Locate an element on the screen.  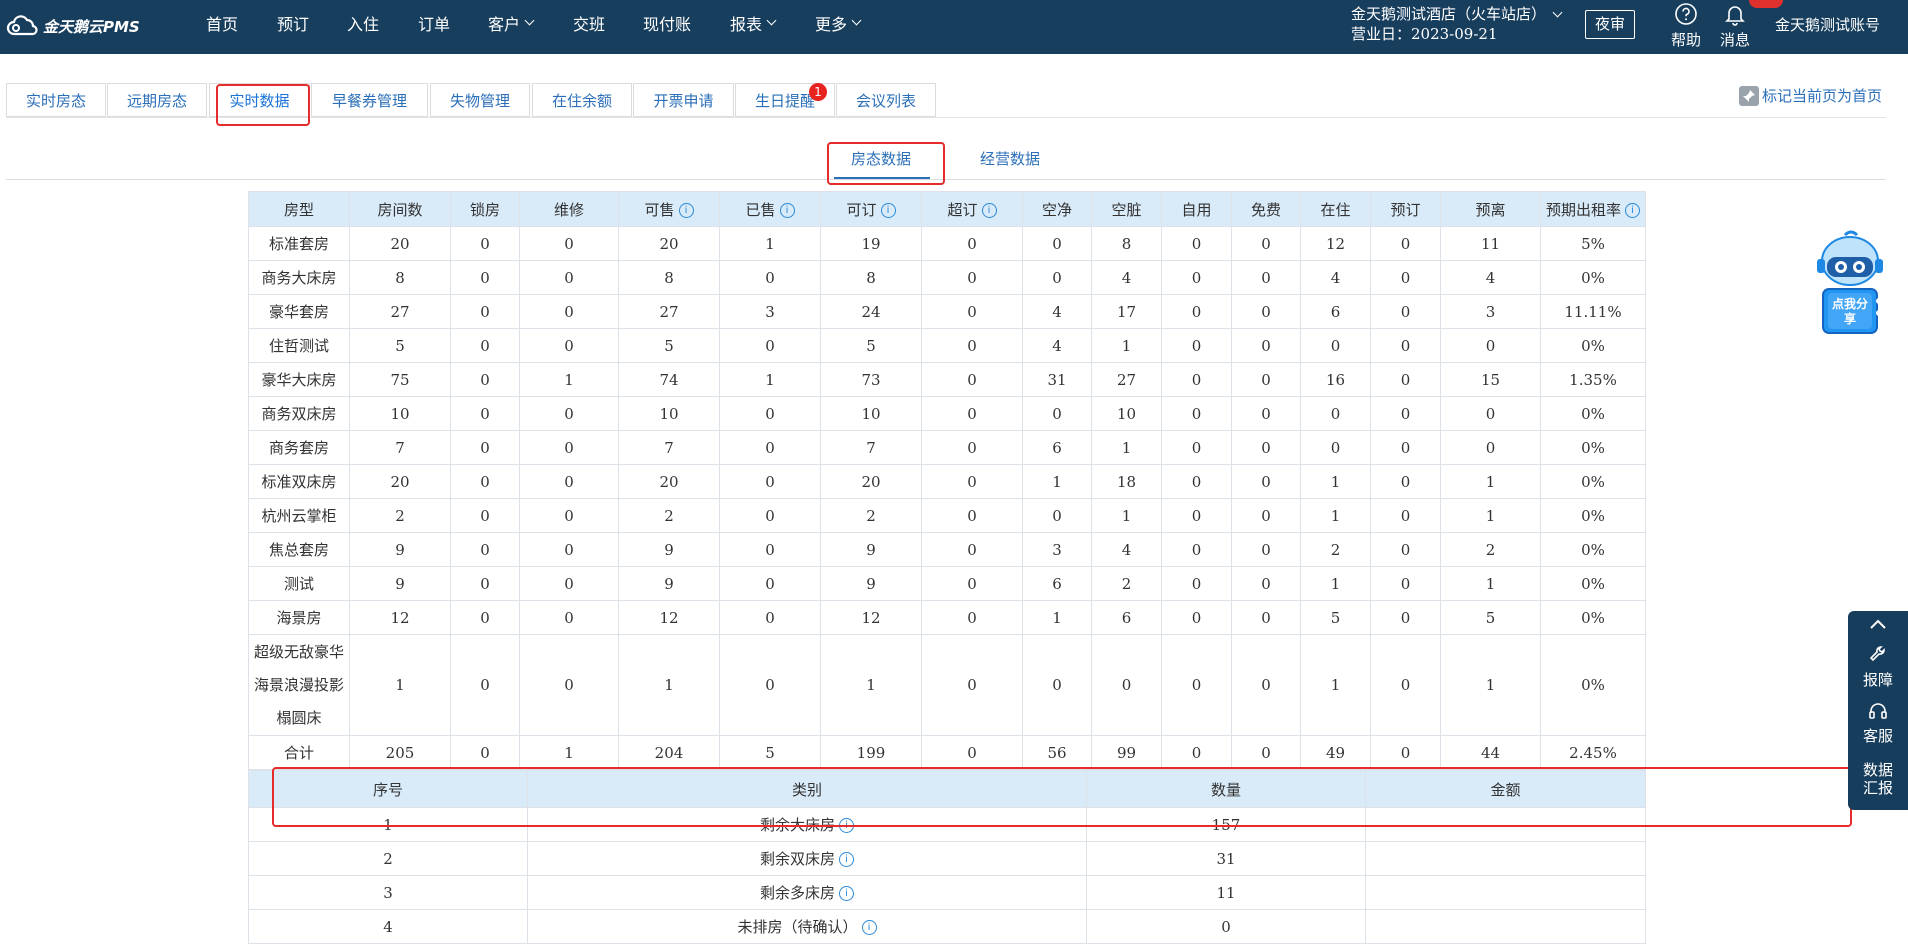
header-label: 房间数 is located at coordinates (400, 209).